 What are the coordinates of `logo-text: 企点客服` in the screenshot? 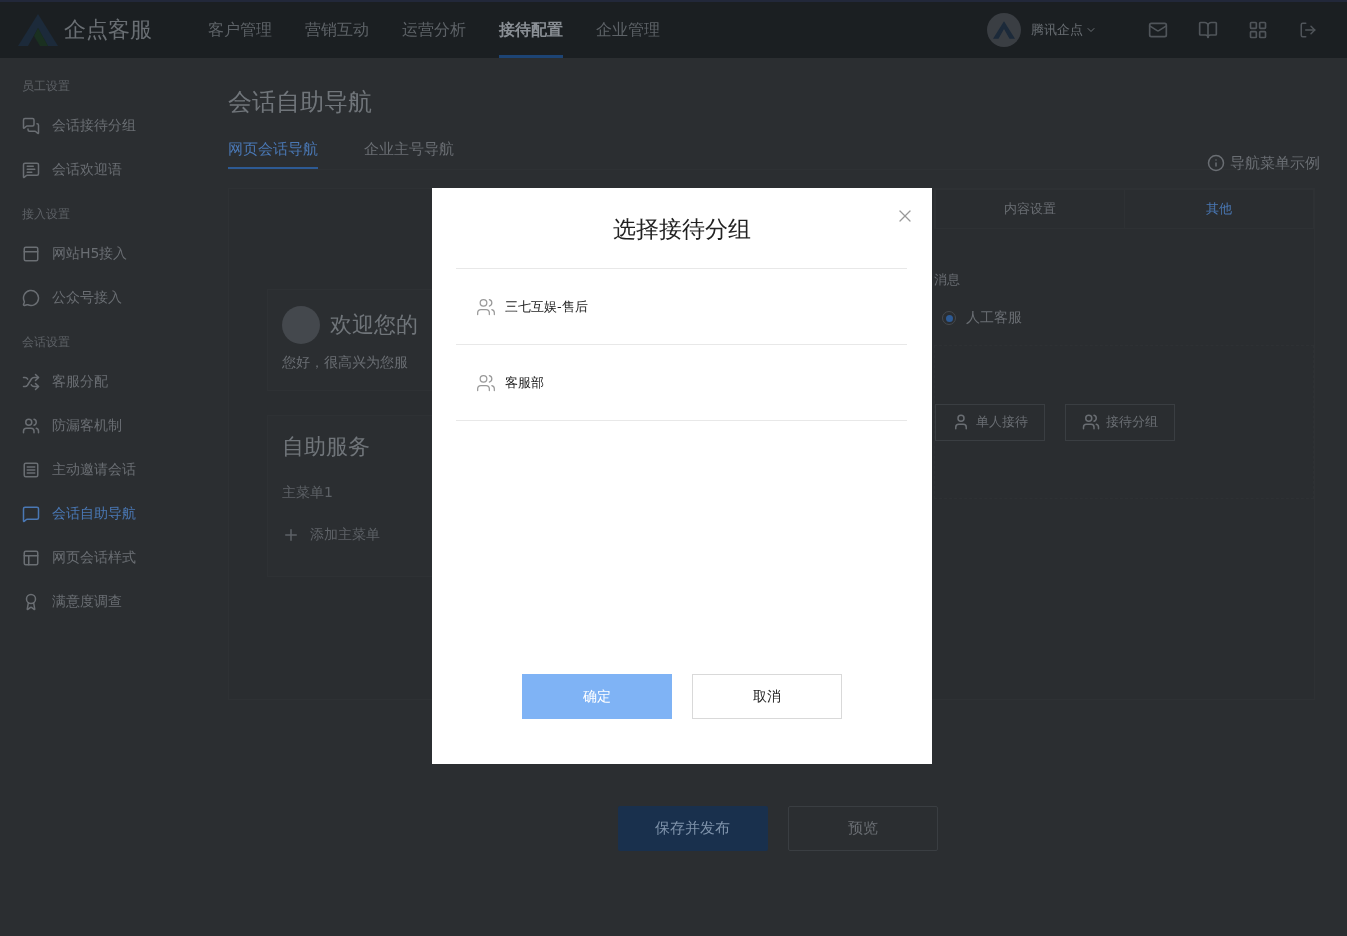 It's located at (108, 30).